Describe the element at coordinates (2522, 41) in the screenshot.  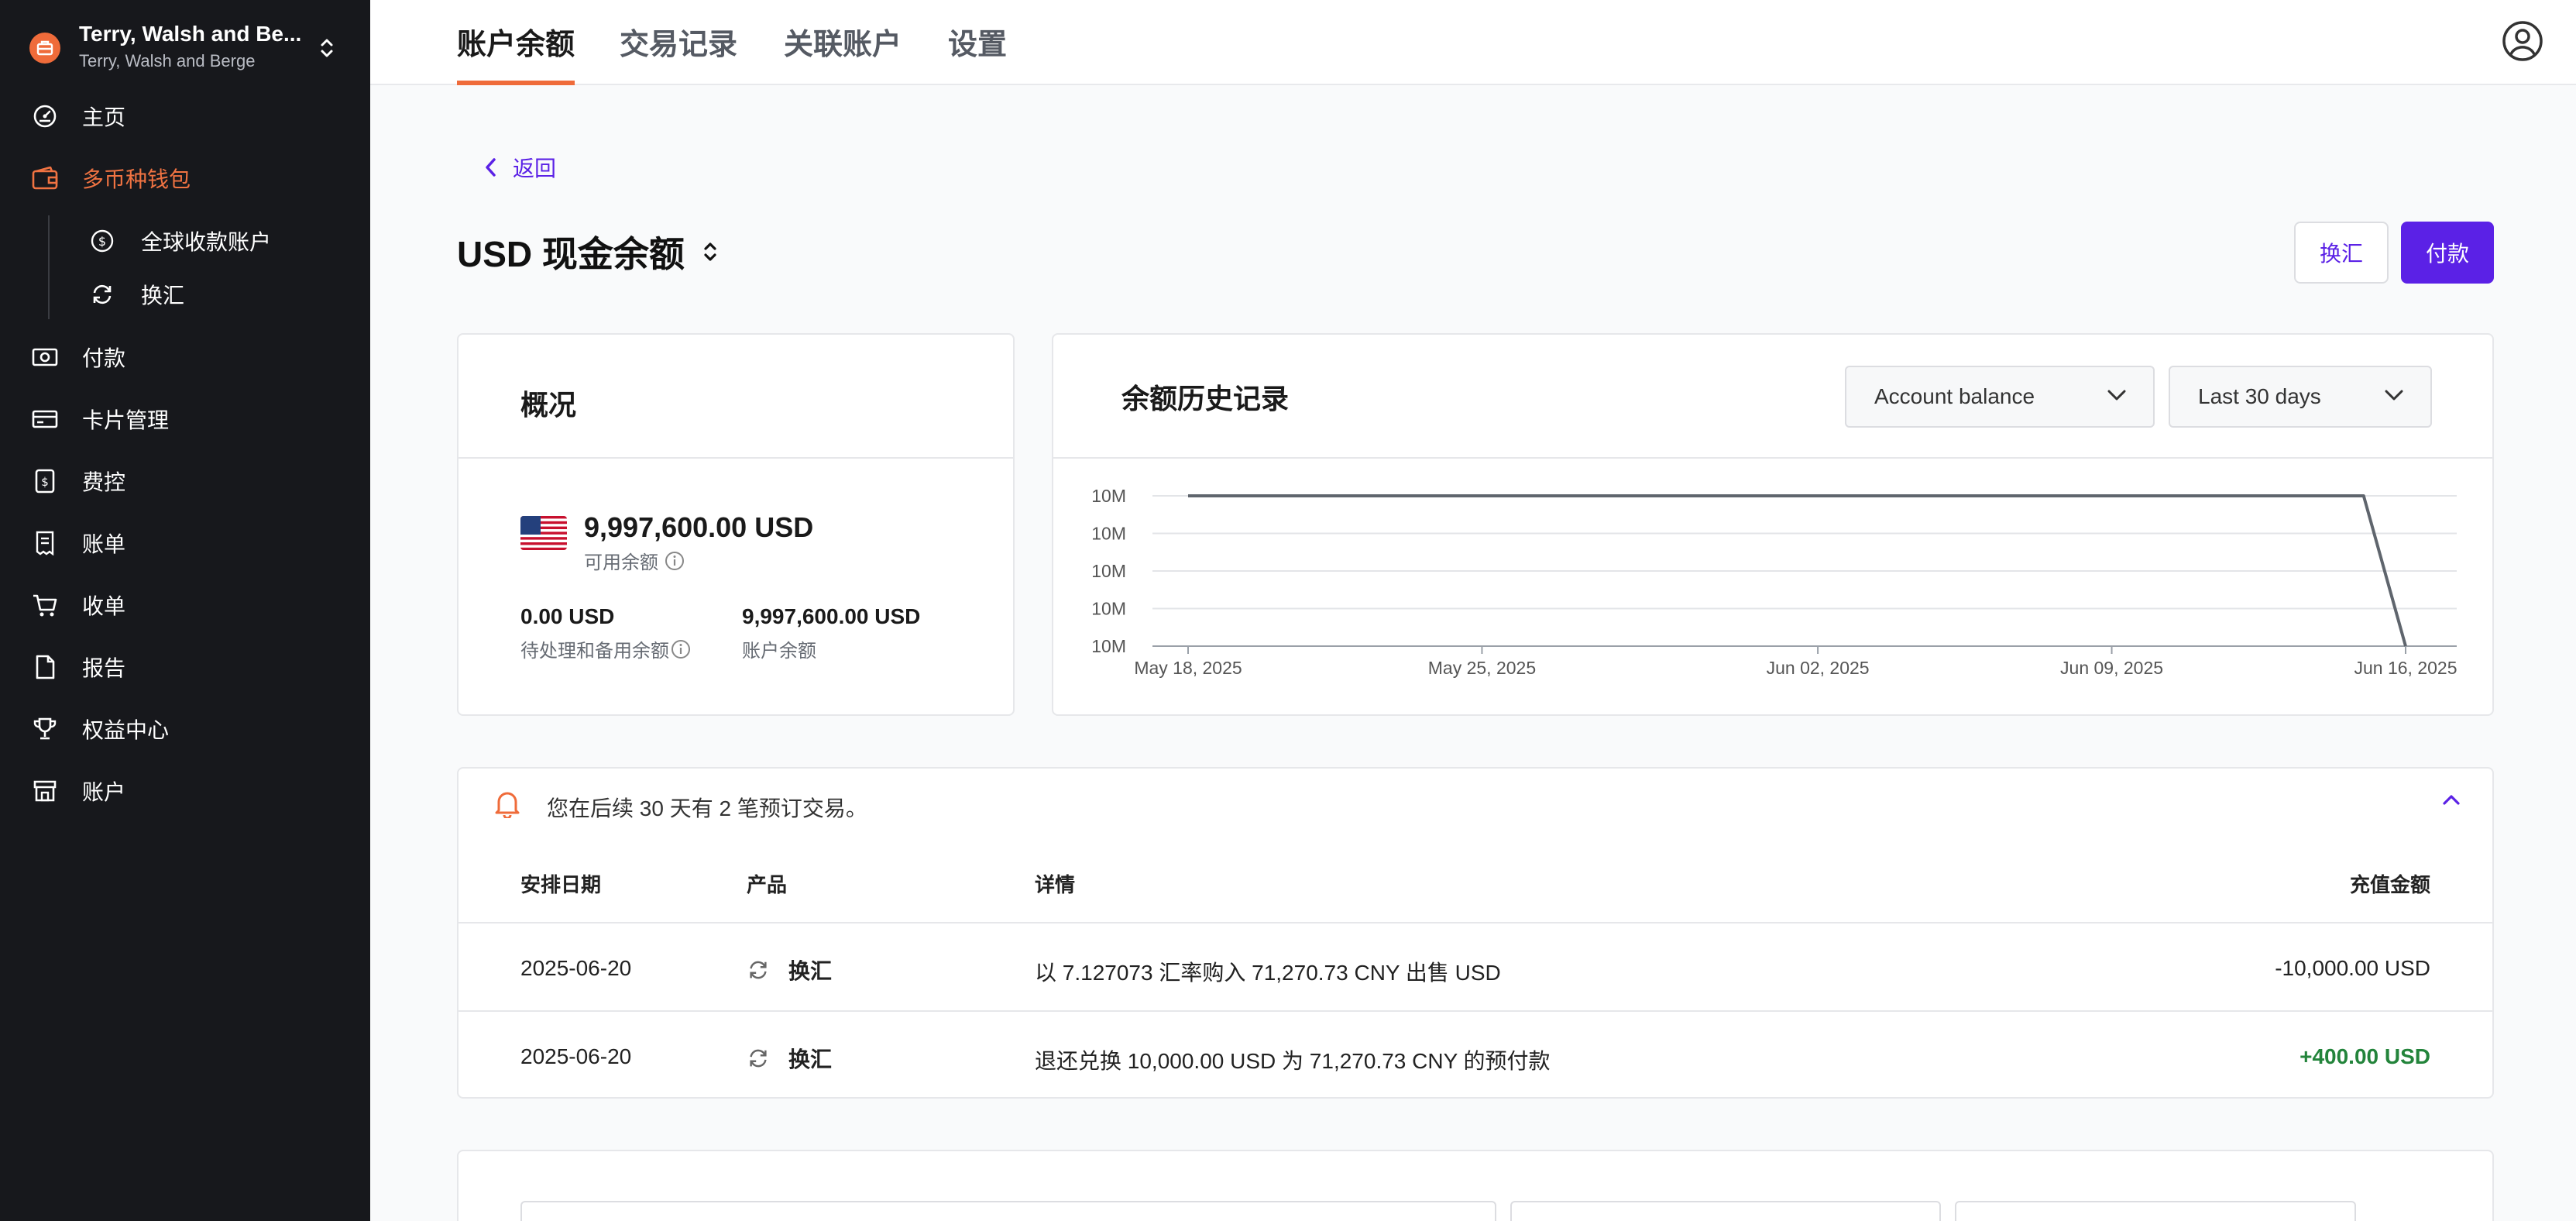
I see `user-profile-icon` at that location.